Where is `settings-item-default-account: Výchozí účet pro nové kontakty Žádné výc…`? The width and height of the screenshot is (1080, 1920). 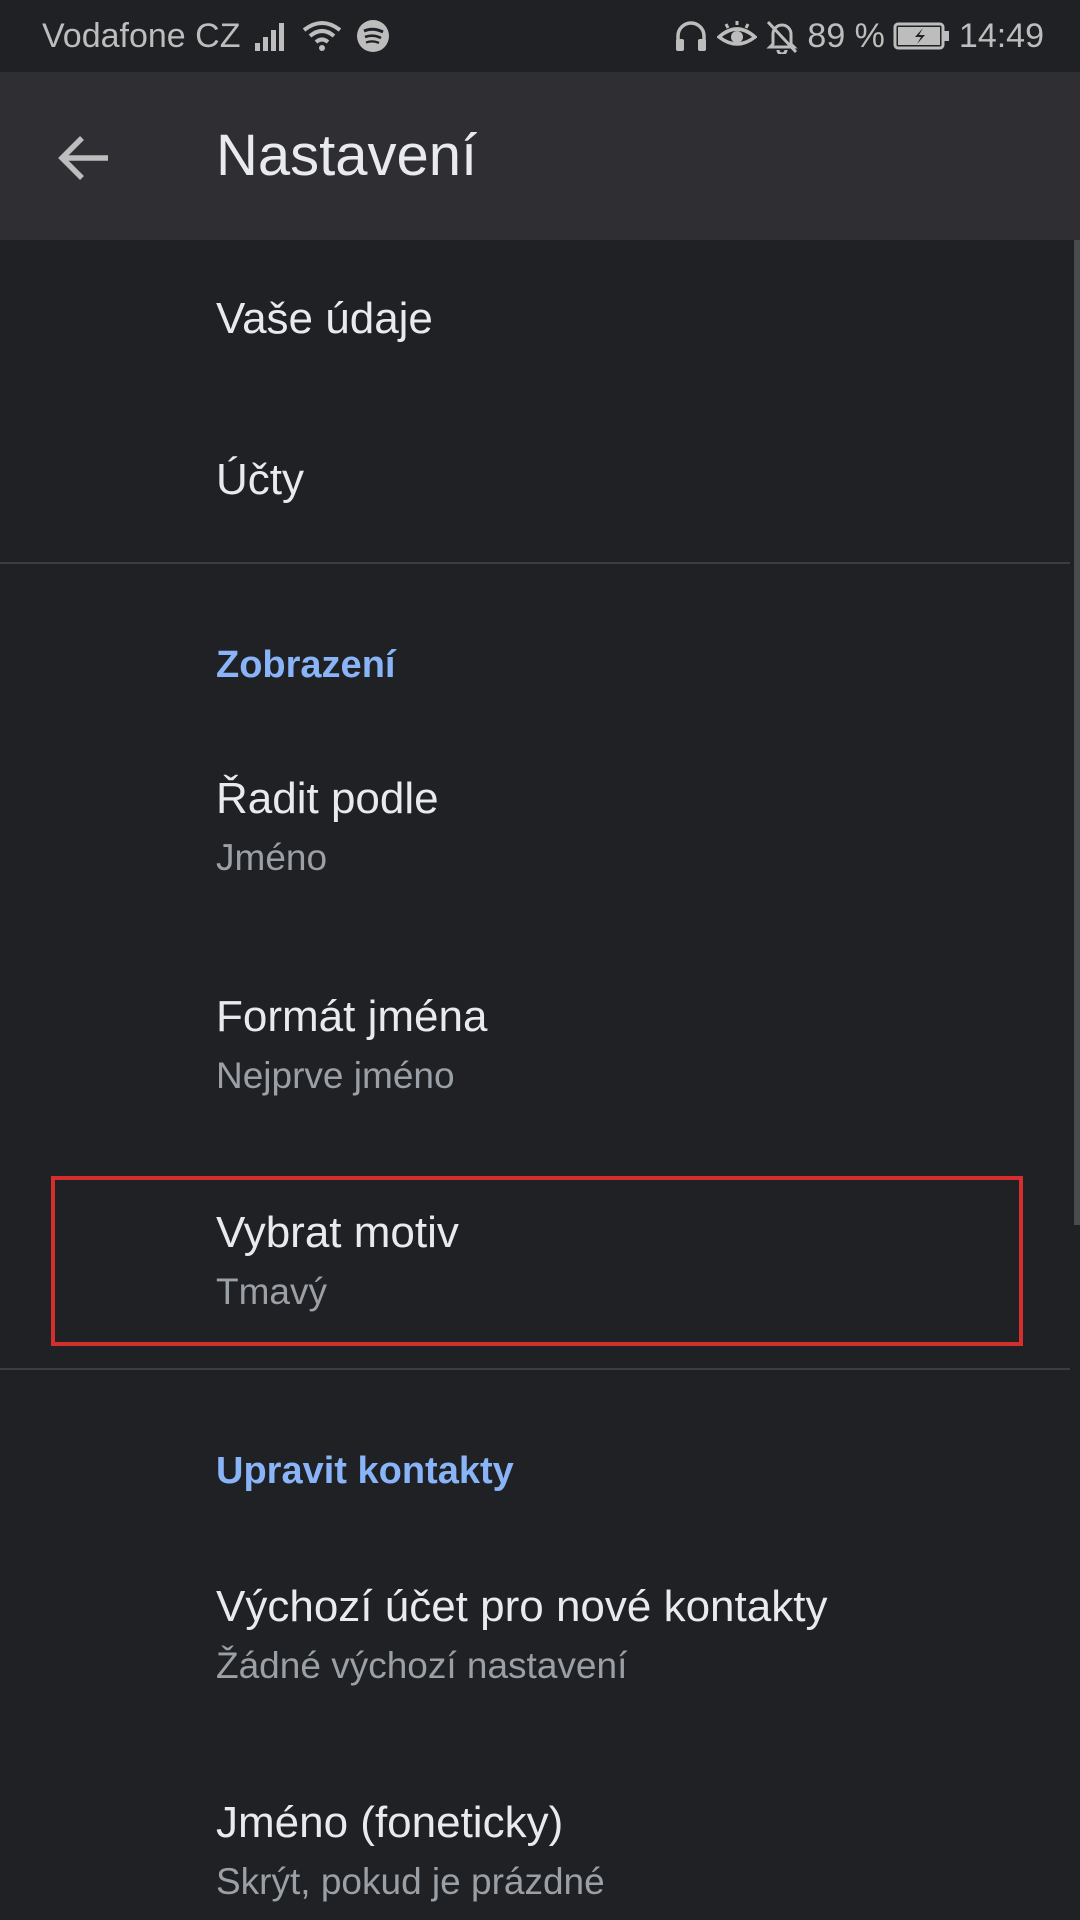
settings-item-default-account: Výchozí účet pro nové kontakty Žádné výc… is located at coordinates (535, 1656).